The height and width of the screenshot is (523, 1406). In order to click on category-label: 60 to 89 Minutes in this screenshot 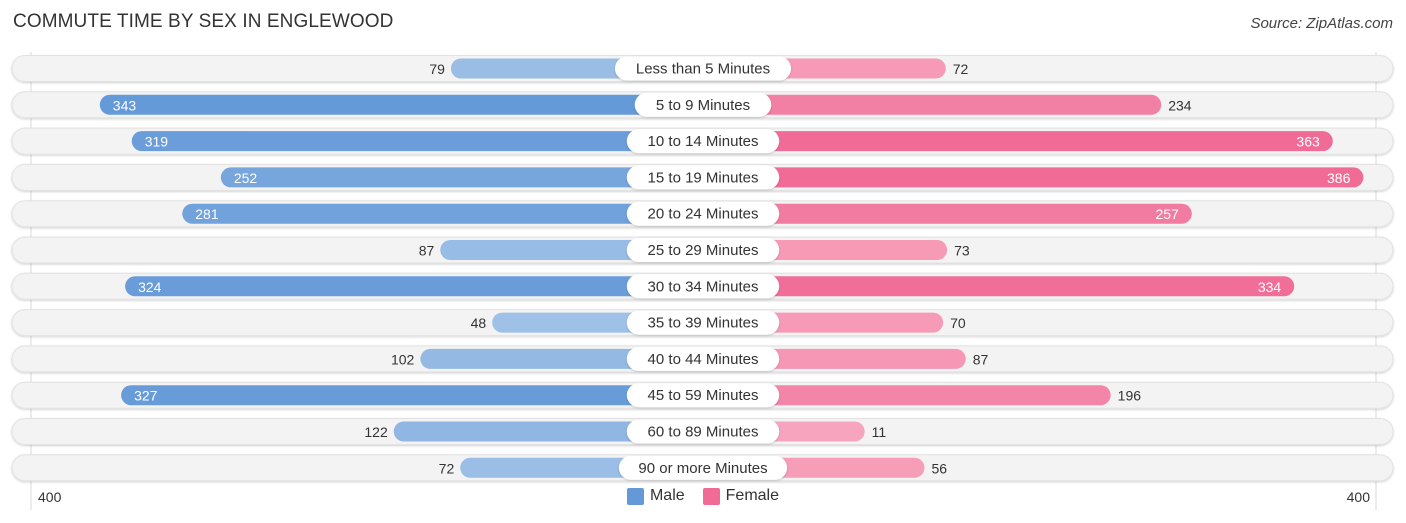, I will do `click(703, 432)`.